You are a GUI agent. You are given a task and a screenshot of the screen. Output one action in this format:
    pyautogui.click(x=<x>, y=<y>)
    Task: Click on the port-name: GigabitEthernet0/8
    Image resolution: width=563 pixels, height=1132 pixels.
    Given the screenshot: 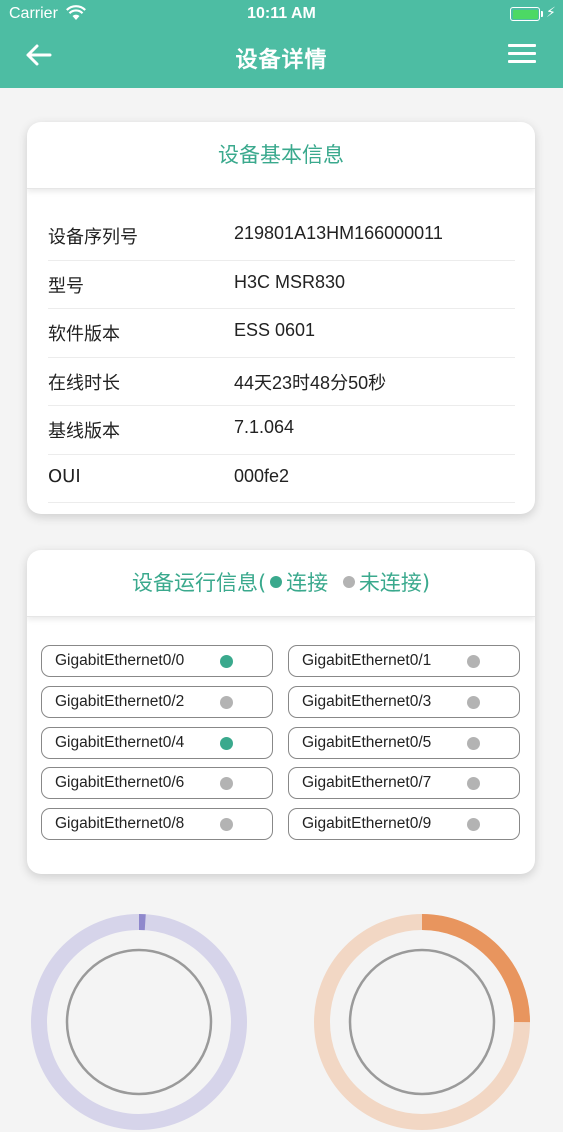 What is the action you would take?
    pyautogui.click(x=120, y=824)
    